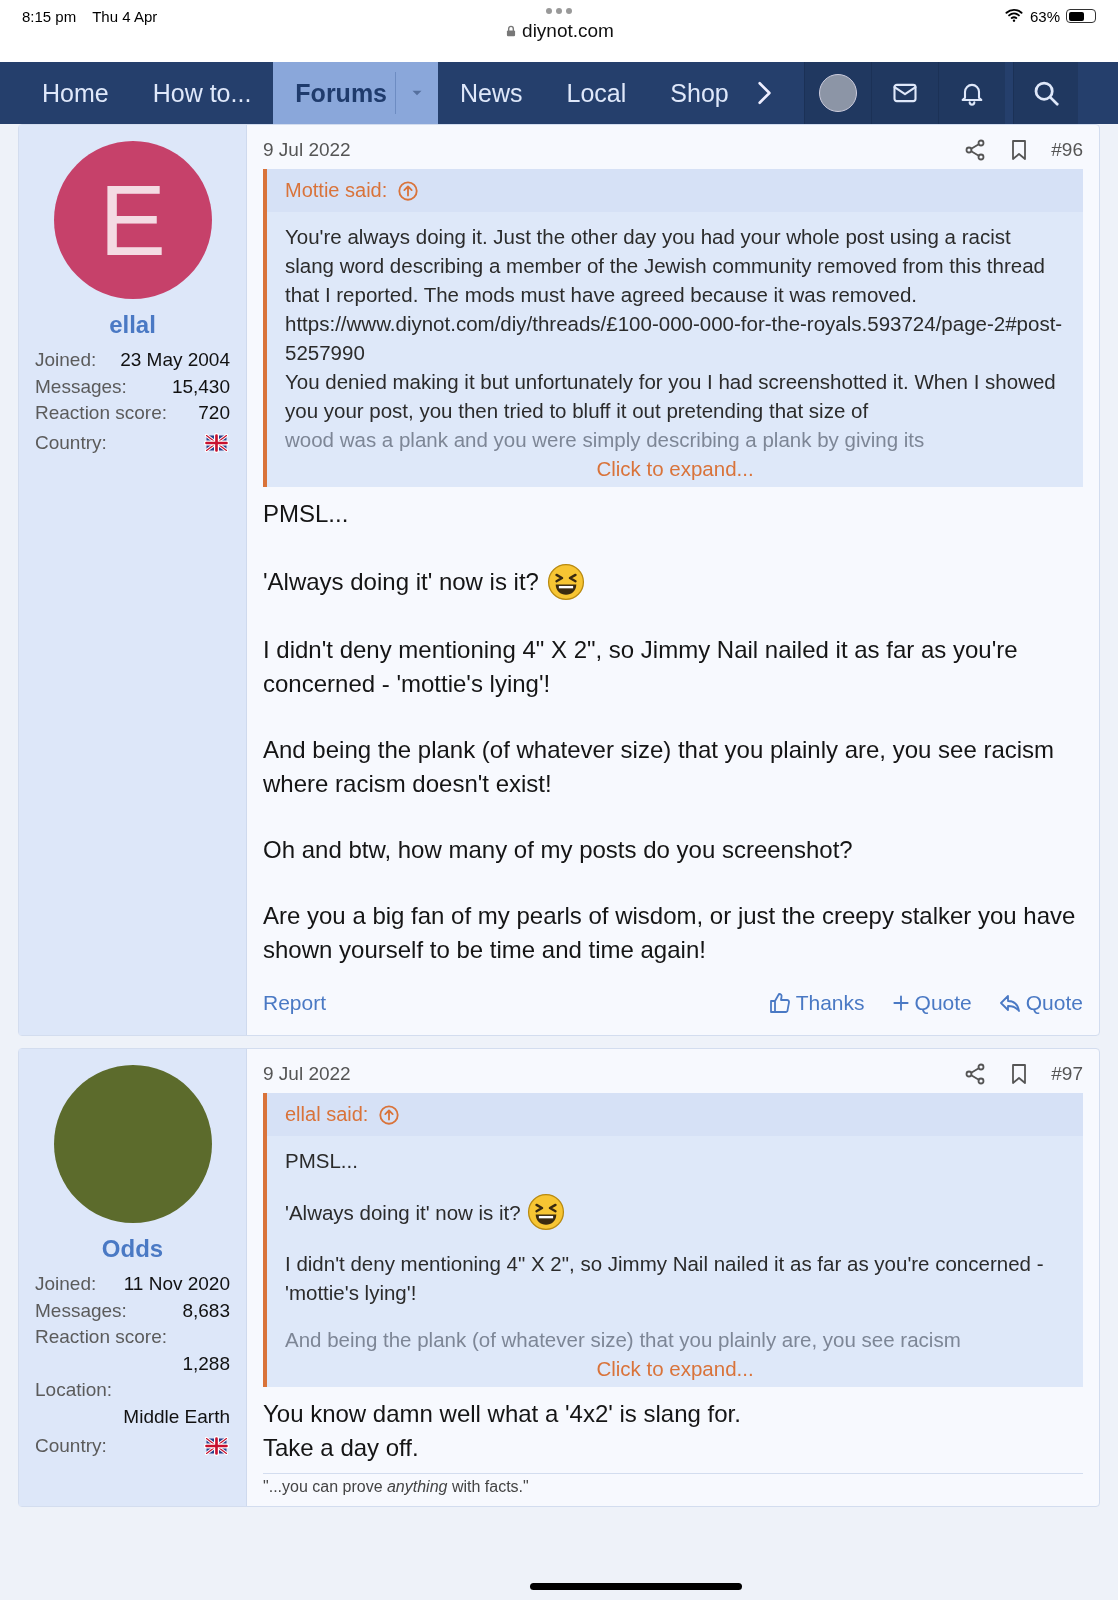 The width and height of the screenshot is (1118, 1600). I want to click on status-date: Thu 4 Apr, so click(125, 17).